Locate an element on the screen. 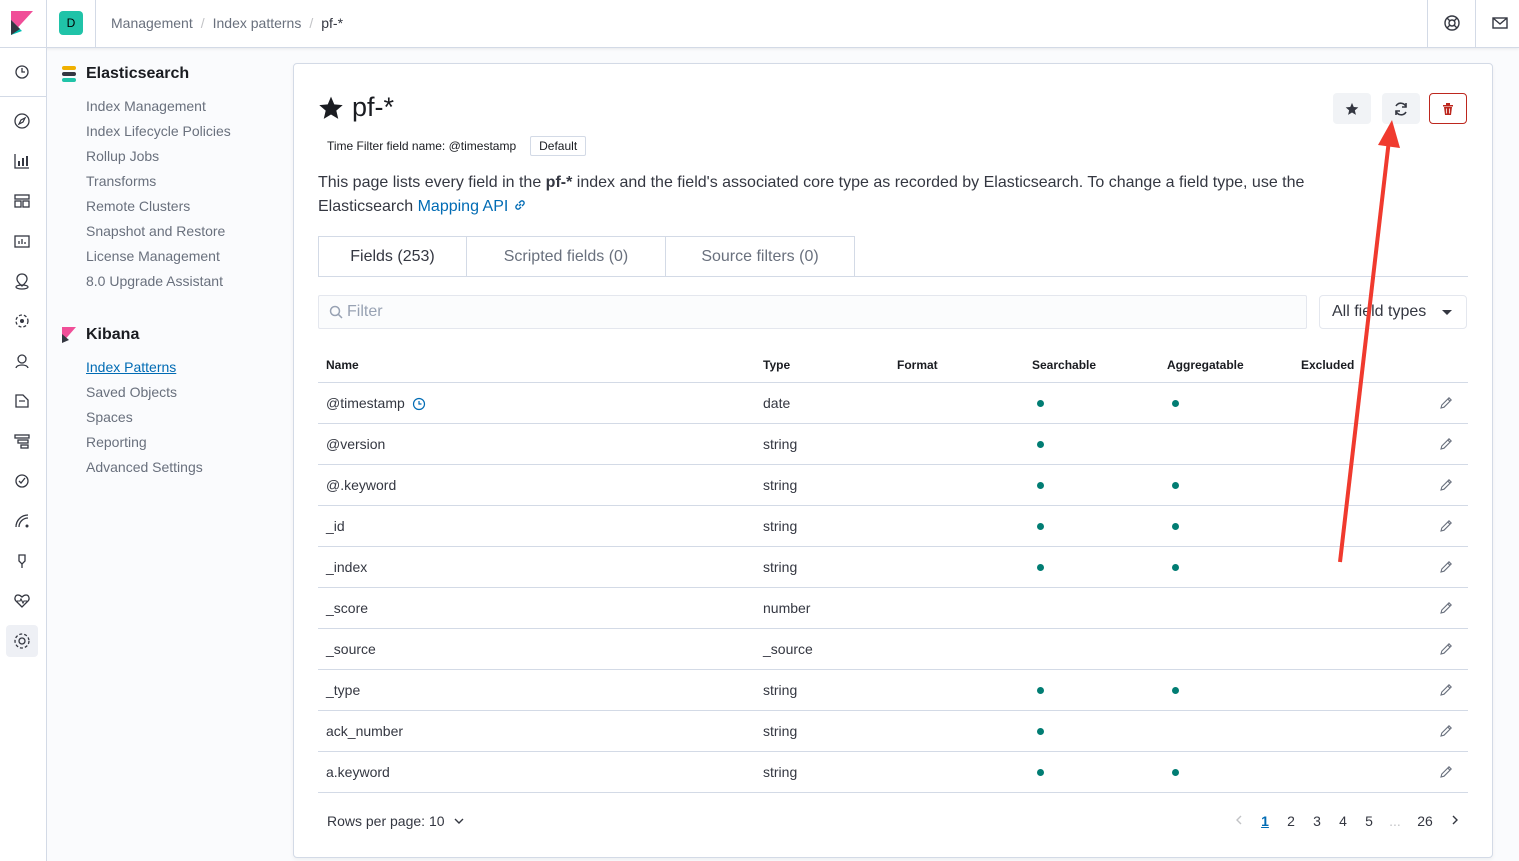 The width and height of the screenshot is (1519, 861). filter-field is located at coordinates (812, 312).